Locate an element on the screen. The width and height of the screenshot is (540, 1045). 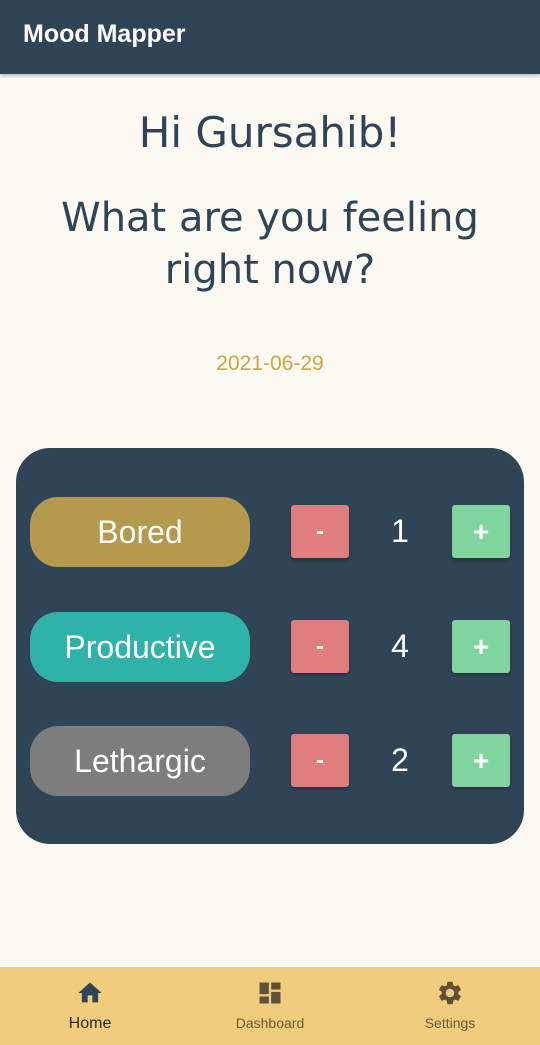
nav-item-dashboard: Dashboard is located at coordinates (270, 1006).